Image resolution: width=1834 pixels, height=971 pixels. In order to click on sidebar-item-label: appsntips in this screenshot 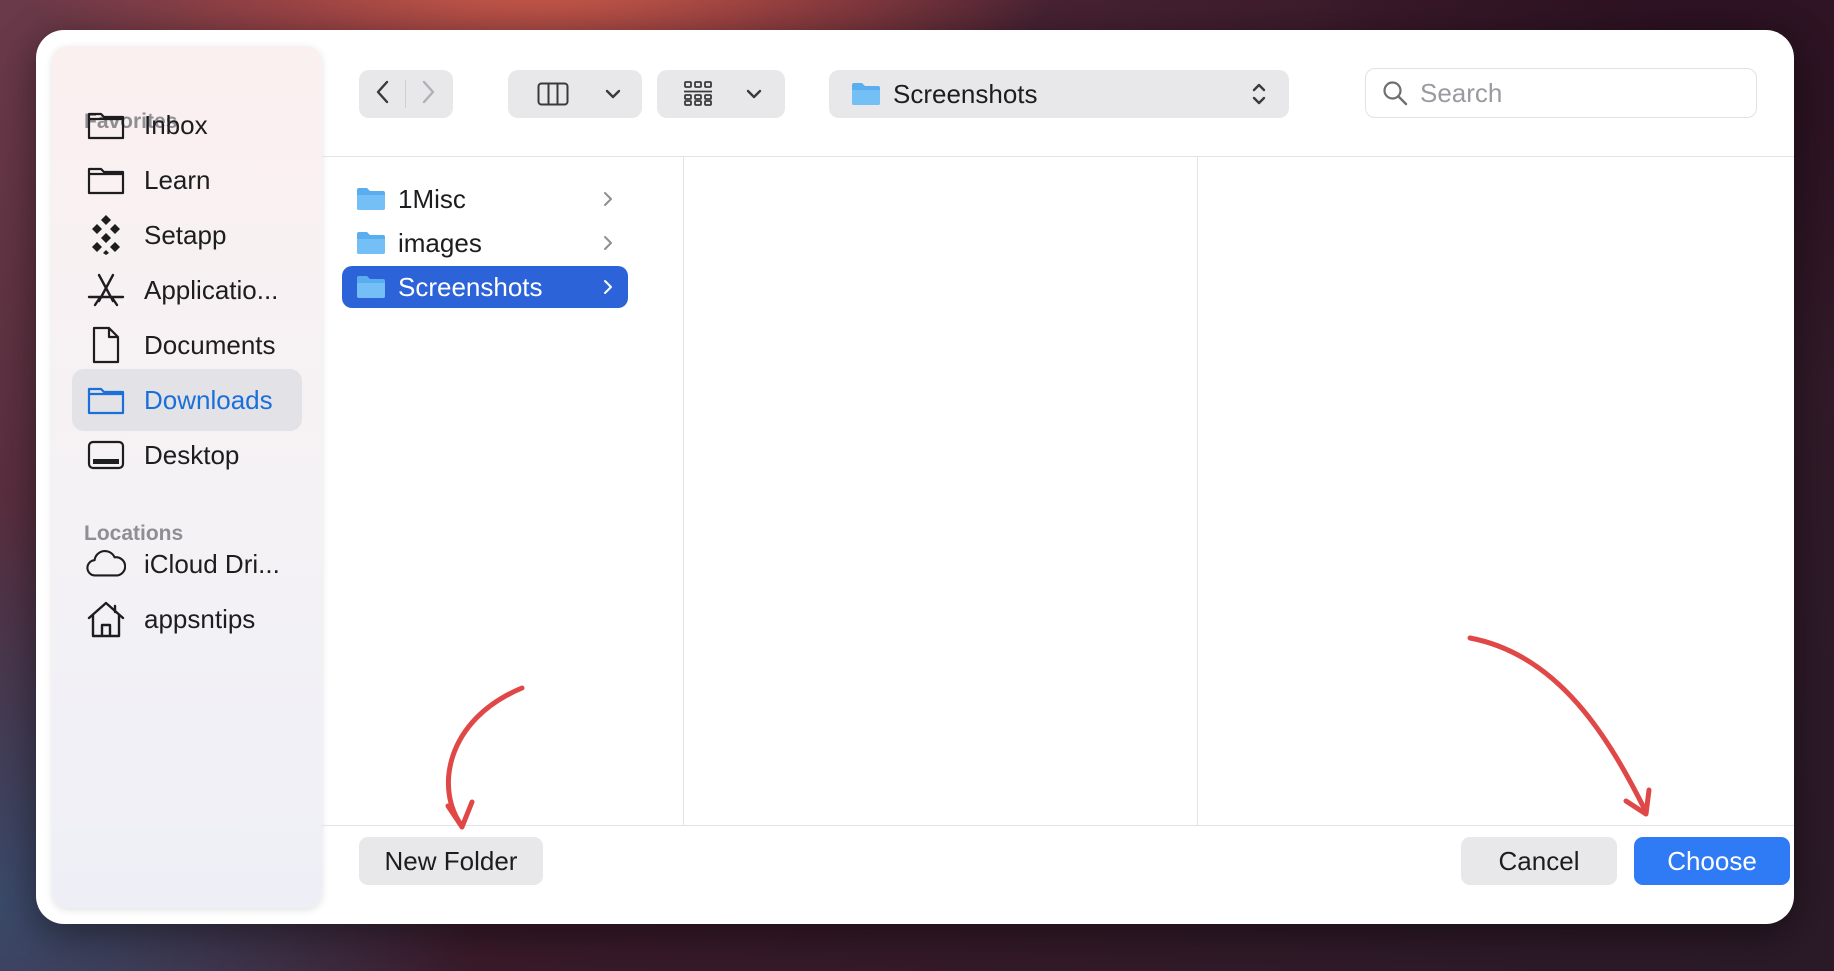, I will do `click(200, 618)`.